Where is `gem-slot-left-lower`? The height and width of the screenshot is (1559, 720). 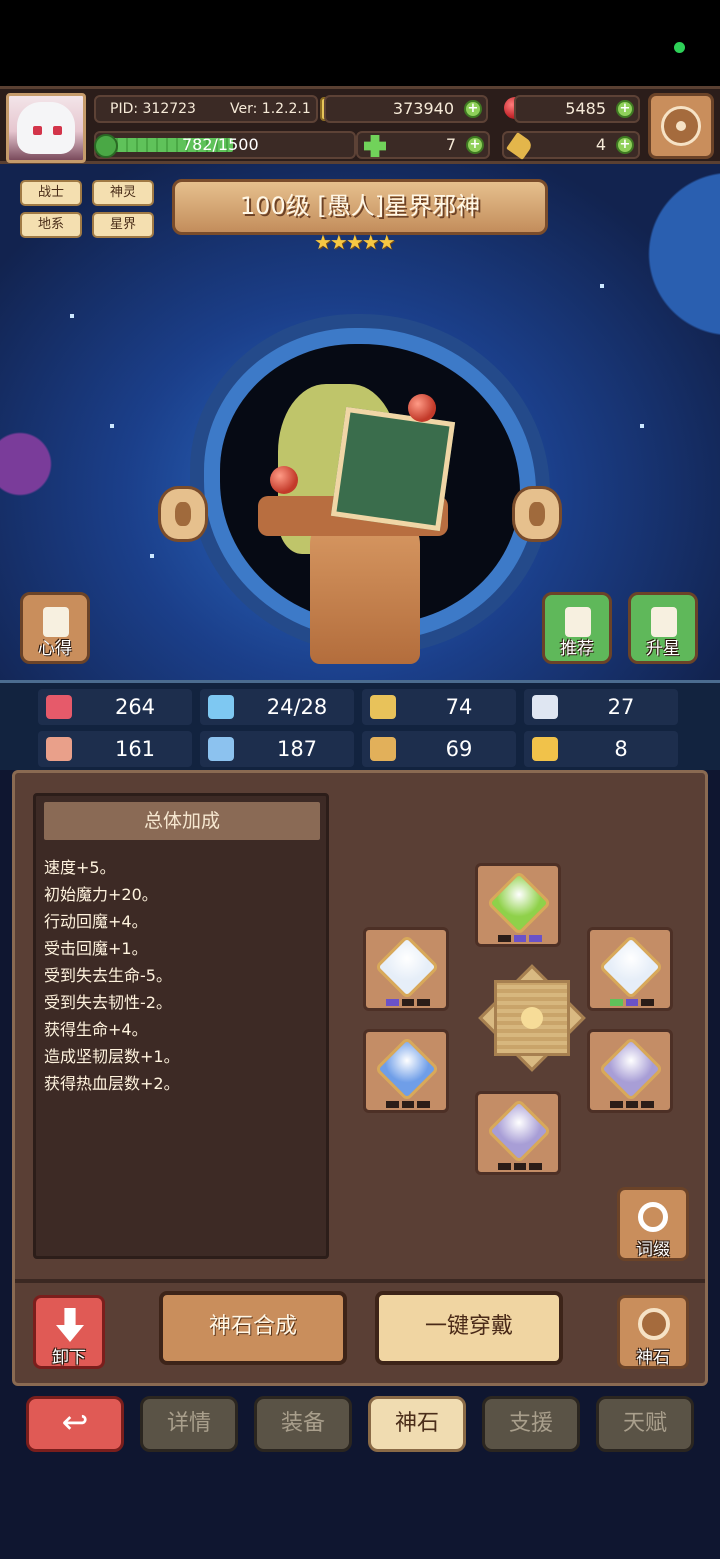
gem-slot-left-lower is located at coordinates (406, 1071).